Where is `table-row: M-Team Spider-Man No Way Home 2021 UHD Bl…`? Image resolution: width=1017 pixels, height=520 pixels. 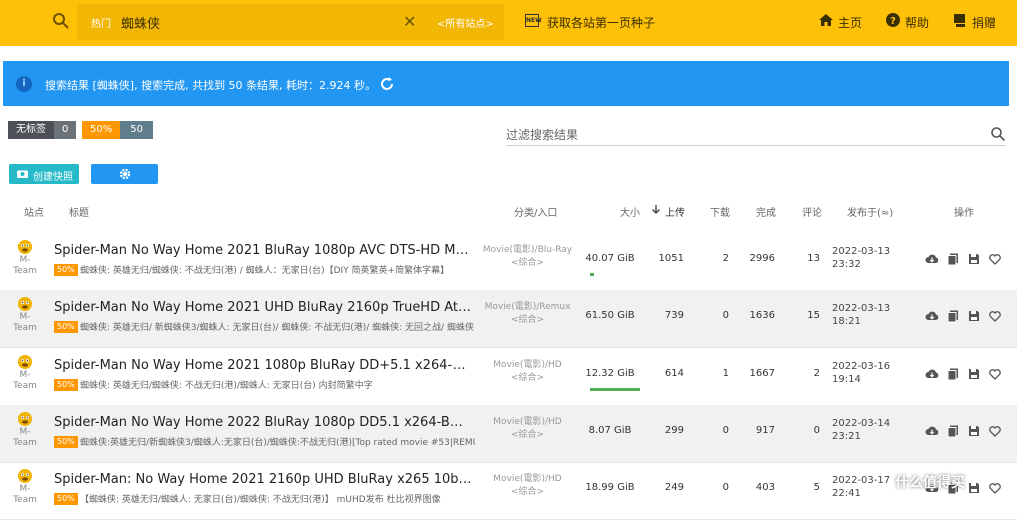
table-row: M-Team Spider-Man No Way Home 2021 UHD Bl… is located at coordinates (508, 319).